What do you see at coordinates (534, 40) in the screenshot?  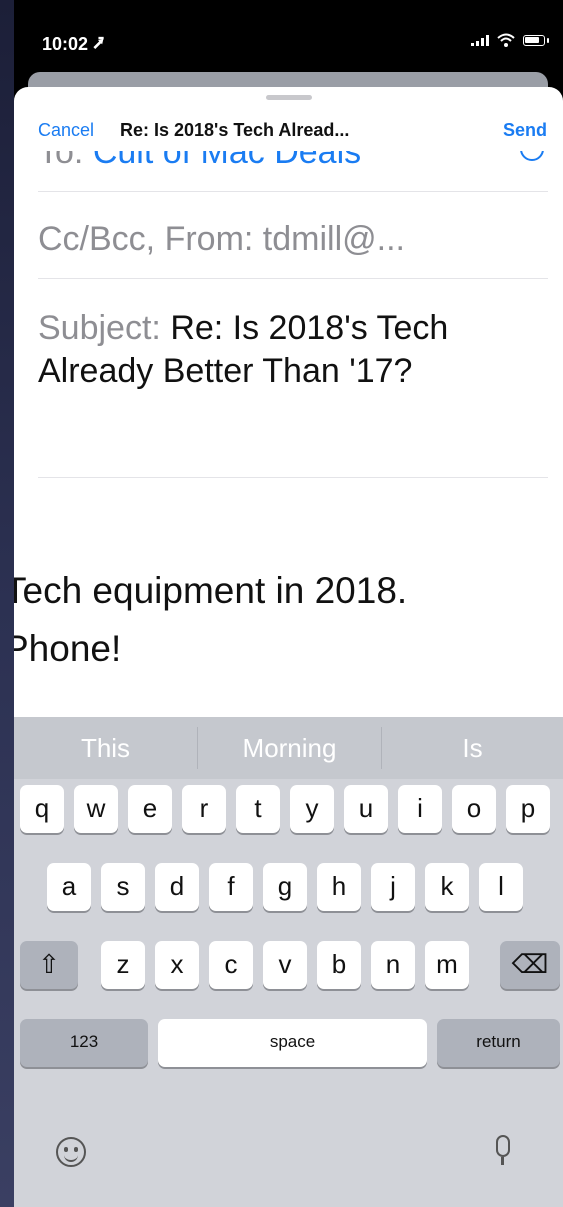 I see `battery-icon` at bounding box center [534, 40].